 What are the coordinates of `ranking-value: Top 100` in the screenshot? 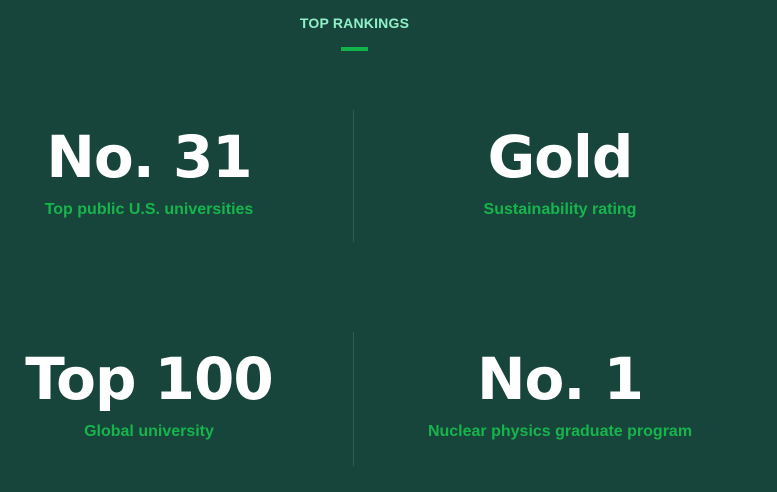 It's located at (149, 379).